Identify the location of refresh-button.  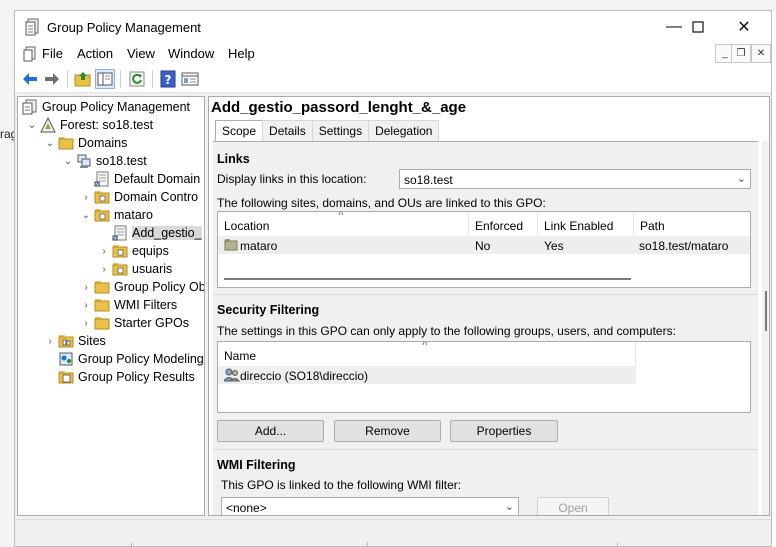
(137, 79).